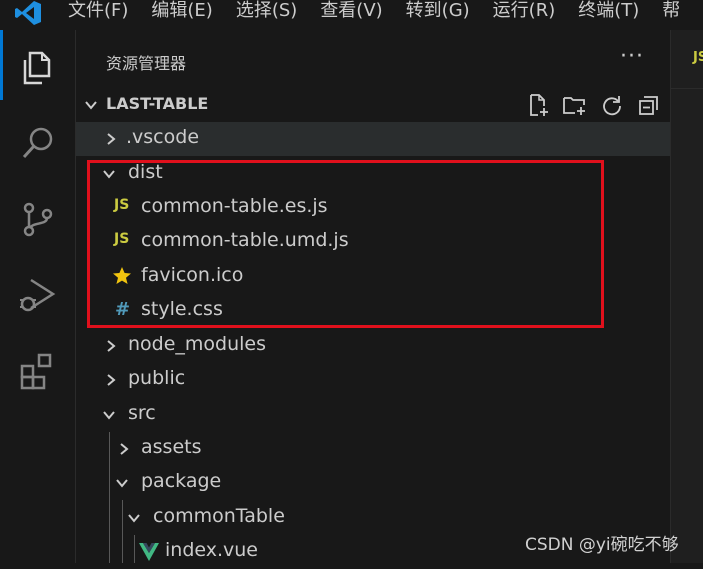 This screenshot has height=569, width=703. I want to click on tree-folder-node-modules: node_modules, so click(373, 346).